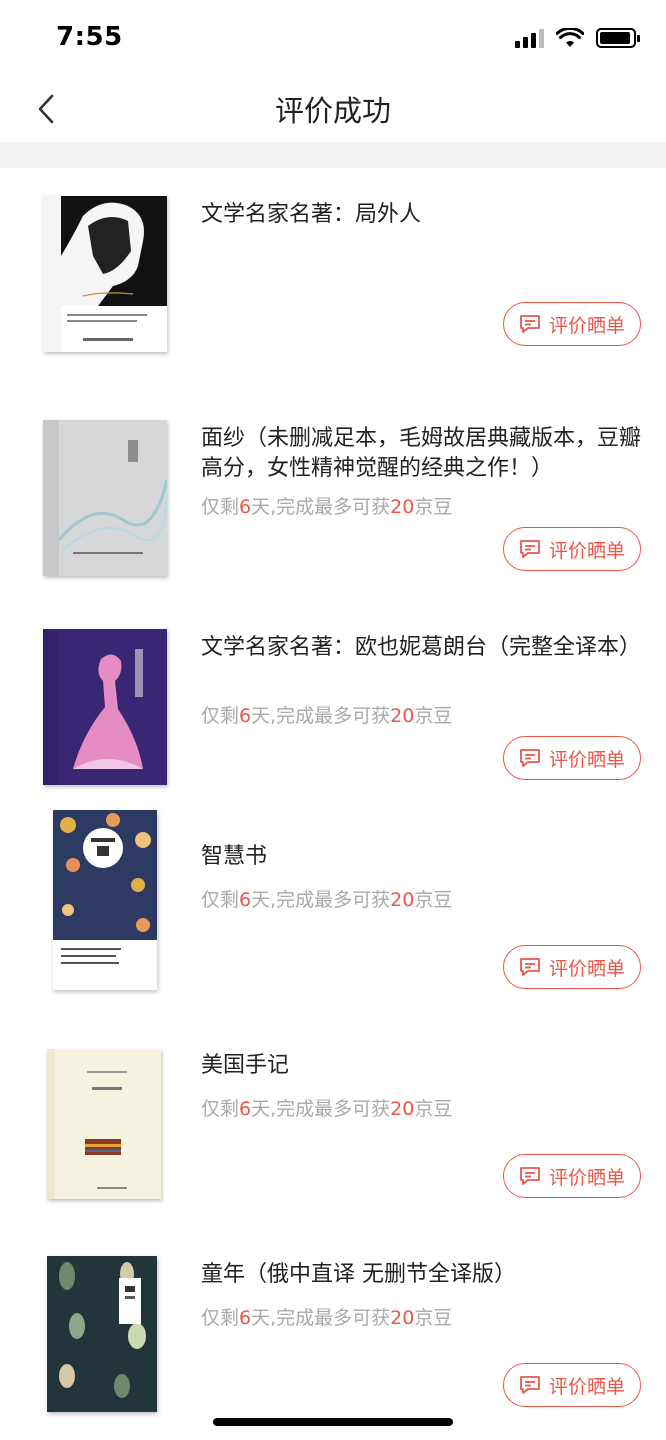 The width and height of the screenshot is (666, 1440). What do you see at coordinates (421, 215) in the screenshot?
I see `item-title: 文学名家名著：局外人` at bounding box center [421, 215].